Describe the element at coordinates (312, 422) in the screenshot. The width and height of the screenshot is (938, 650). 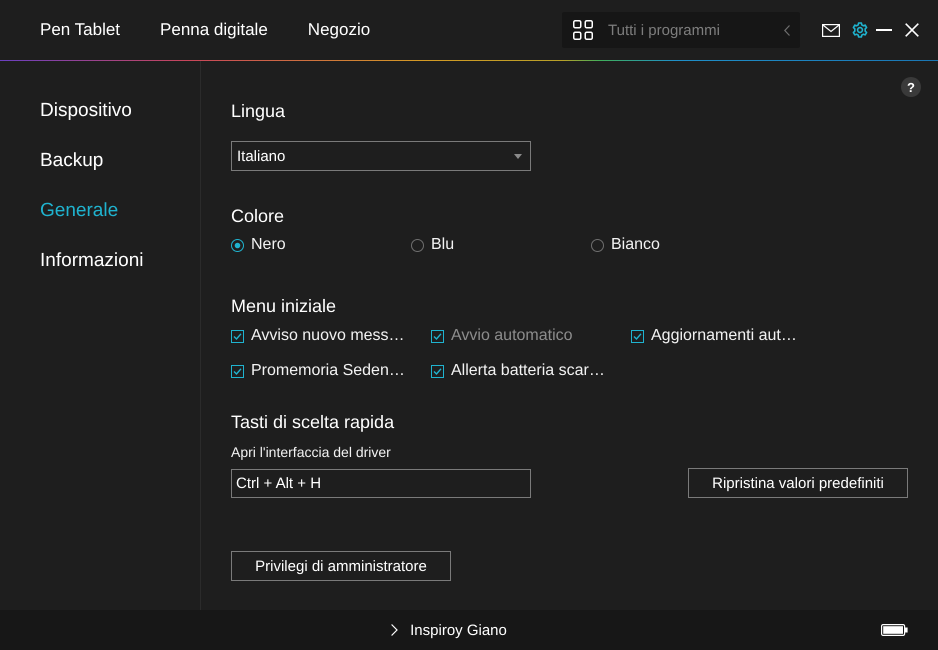
I see `section-title: Tasti di scelta rapida` at that location.